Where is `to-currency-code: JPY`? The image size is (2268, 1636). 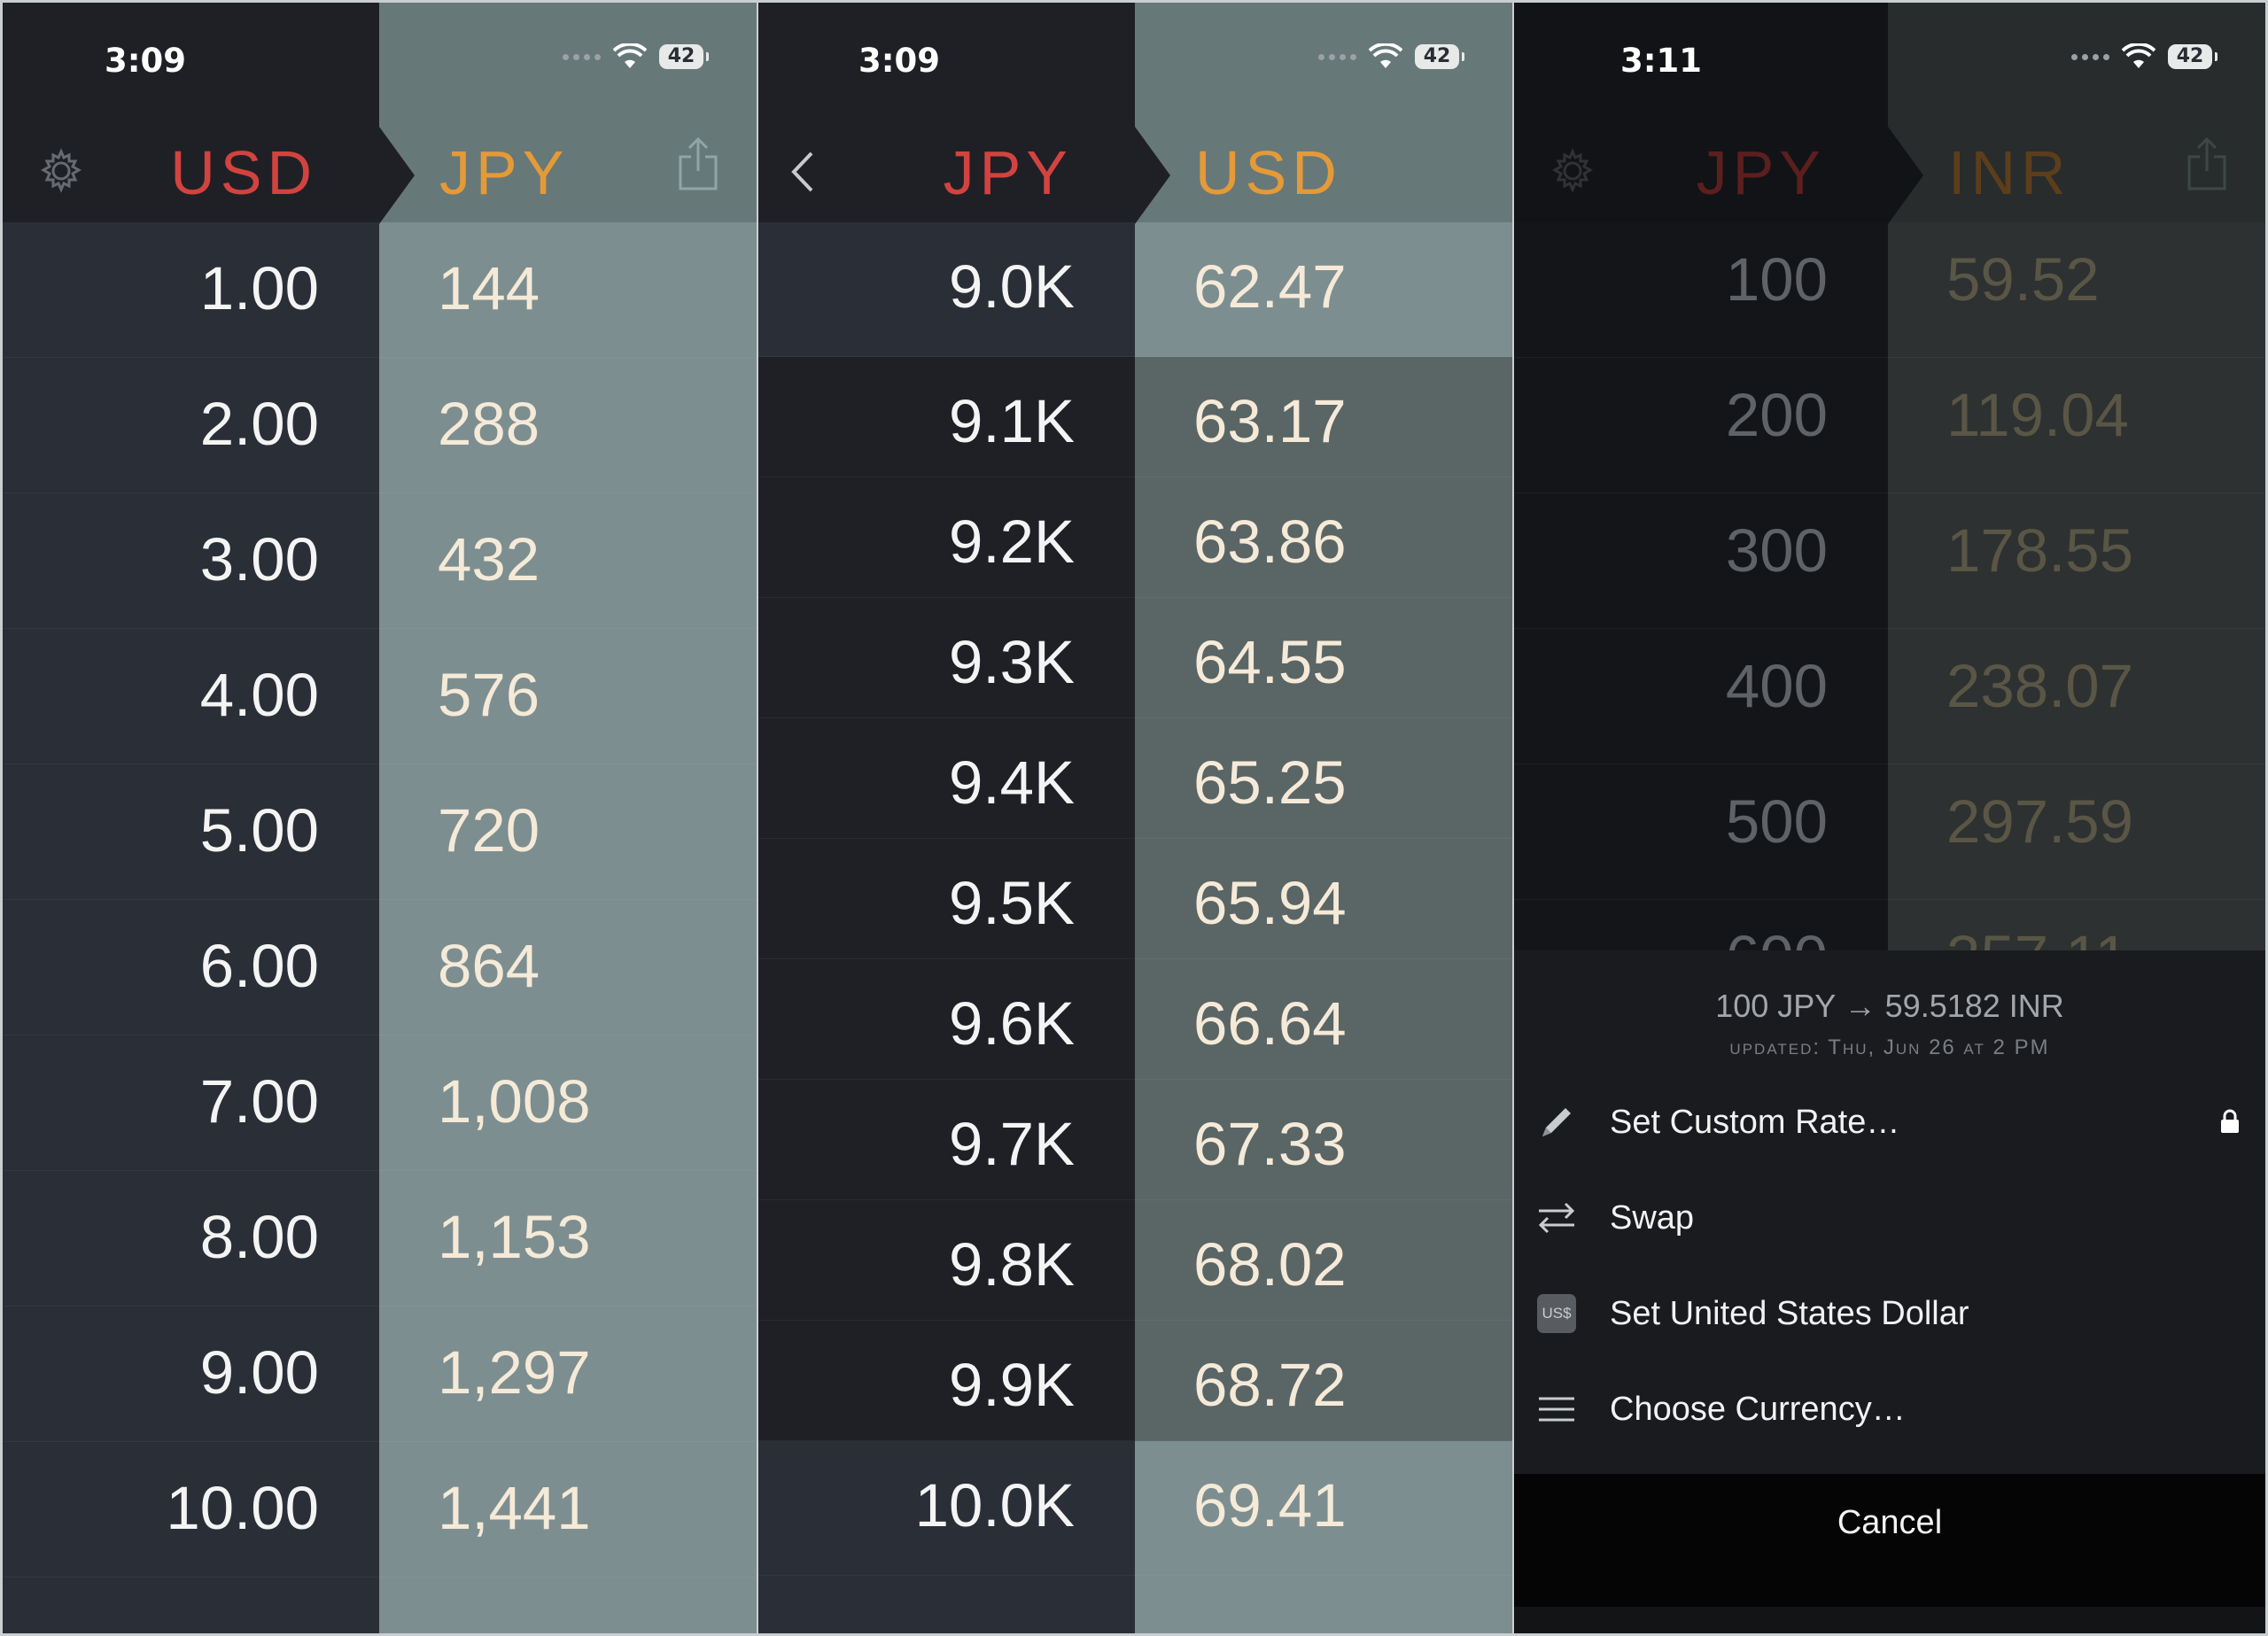 to-currency-code: JPY is located at coordinates (504, 172).